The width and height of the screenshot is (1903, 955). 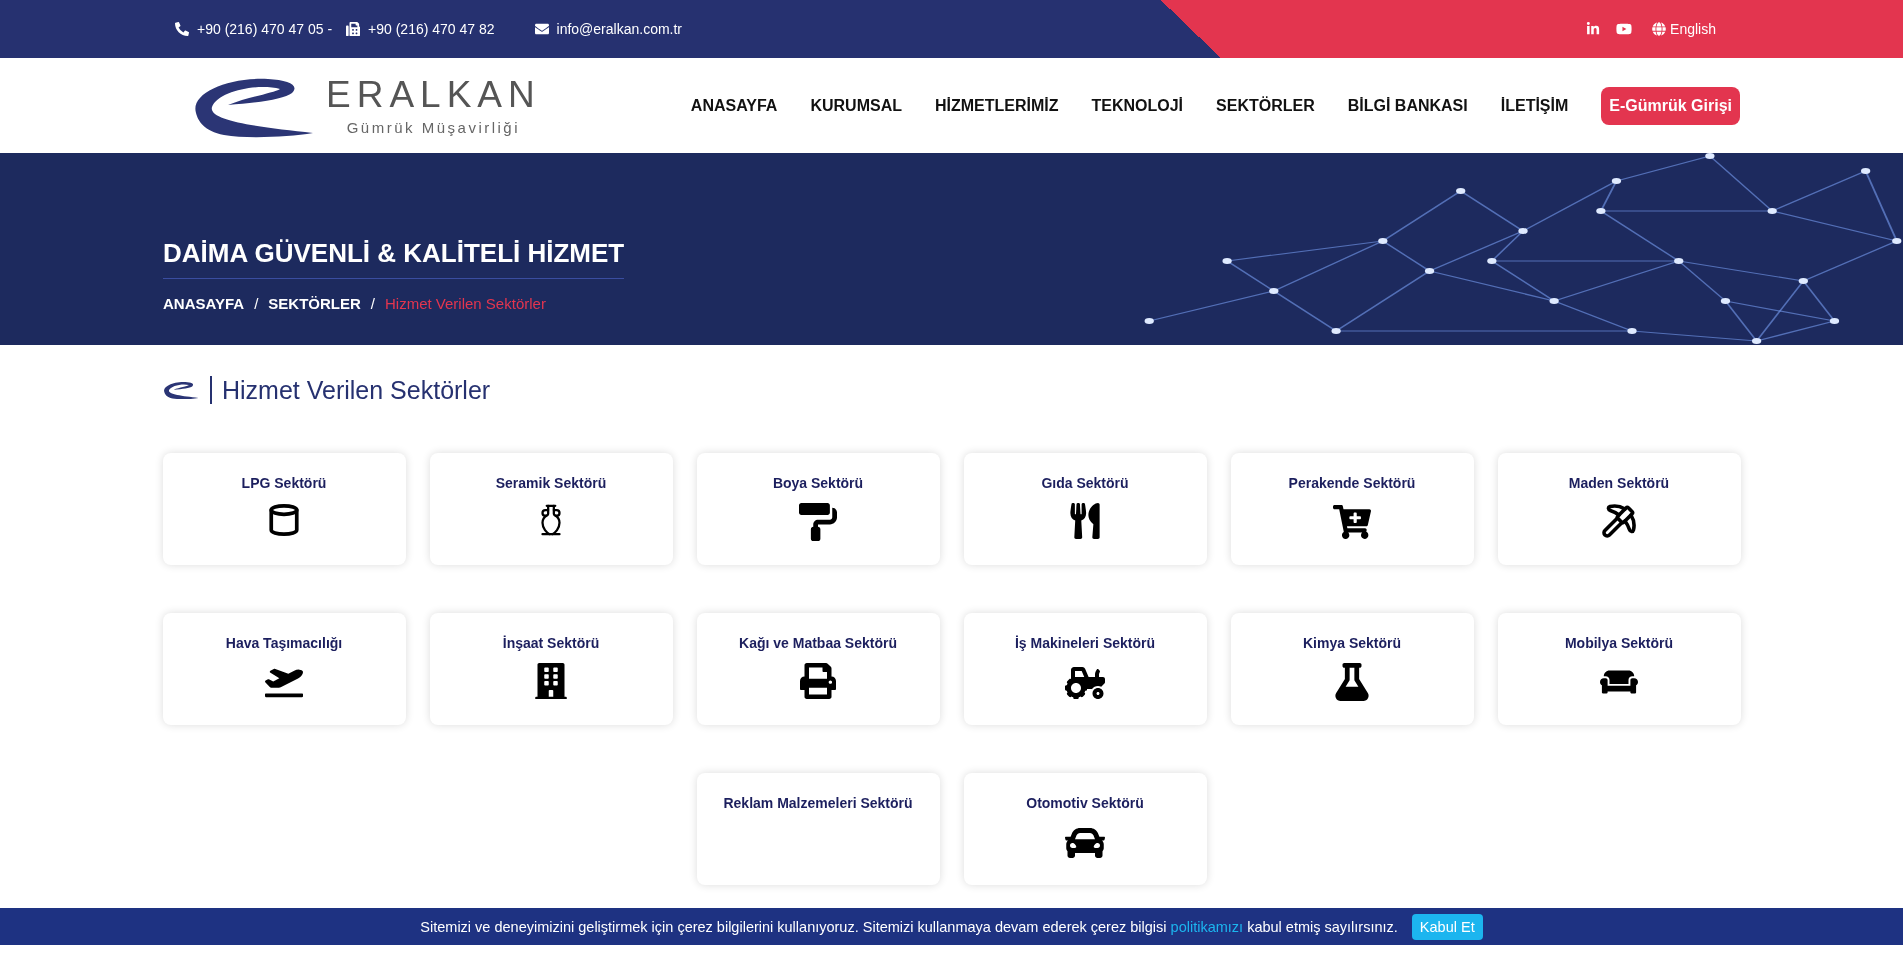 What do you see at coordinates (818, 483) in the screenshot?
I see `sector-title: Boya Sektörü` at bounding box center [818, 483].